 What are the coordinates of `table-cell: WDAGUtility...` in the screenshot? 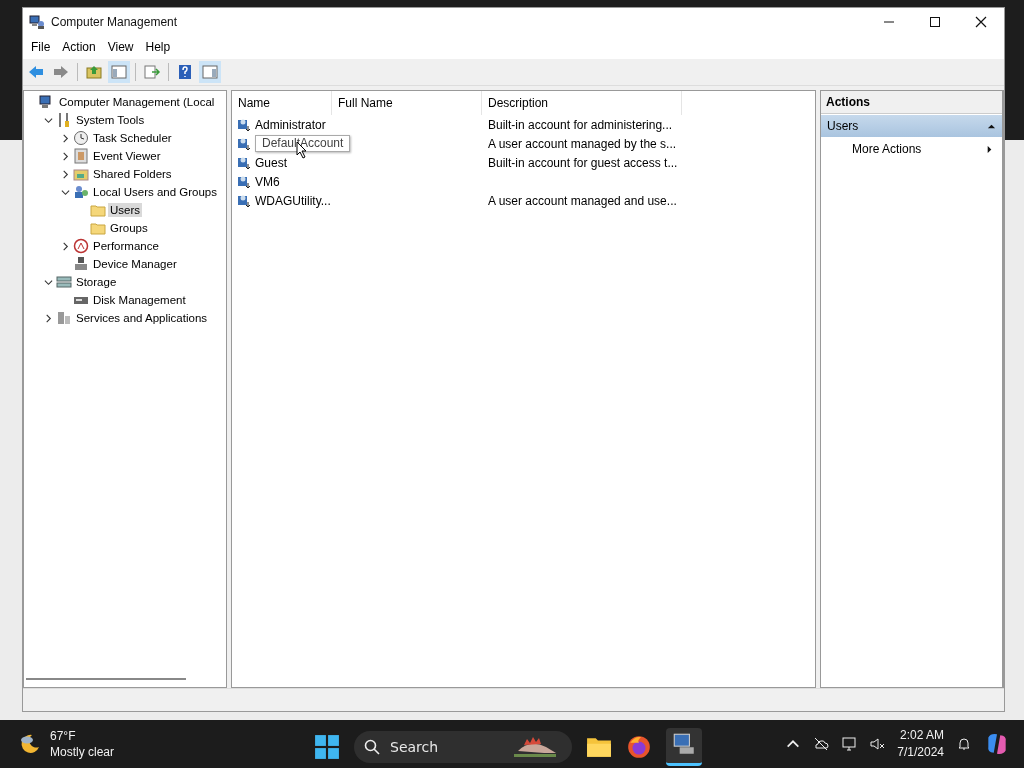 It's located at (293, 200).